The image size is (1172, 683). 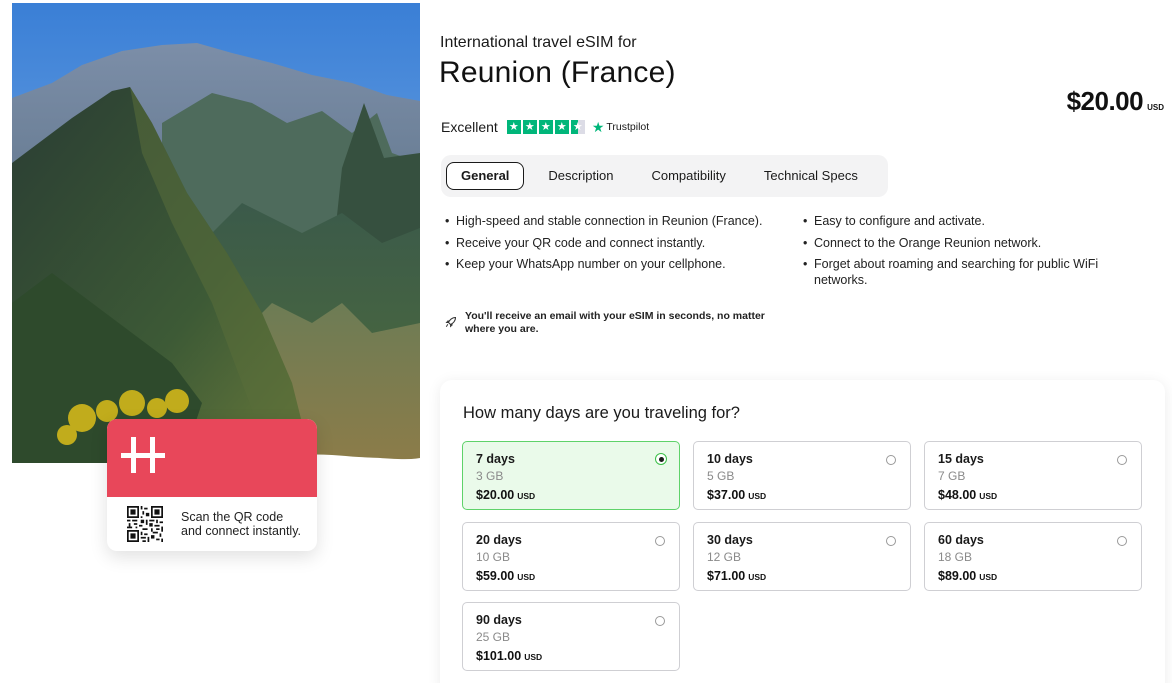 I want to click on plan-price: $20.00 USD, so click(x=506, y=495).